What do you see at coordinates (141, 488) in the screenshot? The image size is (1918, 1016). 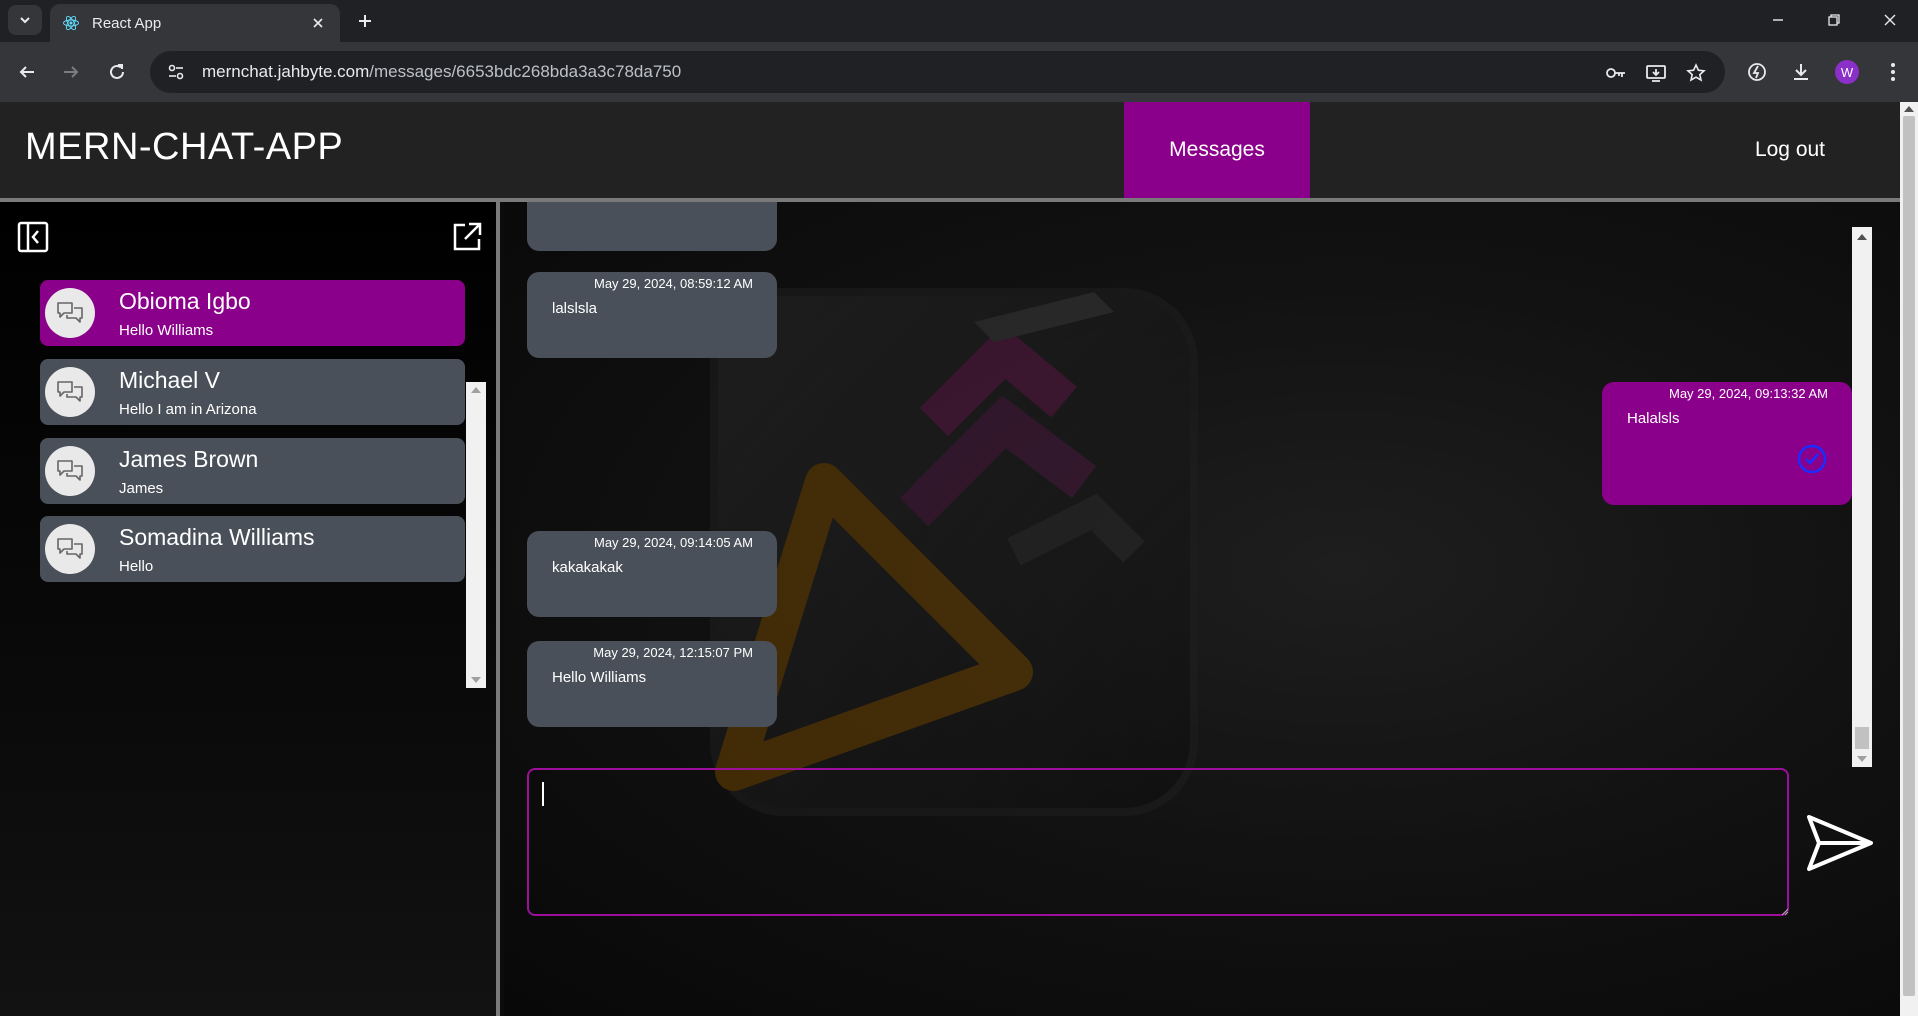 I see `conversation-last-message: James` at bounding box center [141, 488].